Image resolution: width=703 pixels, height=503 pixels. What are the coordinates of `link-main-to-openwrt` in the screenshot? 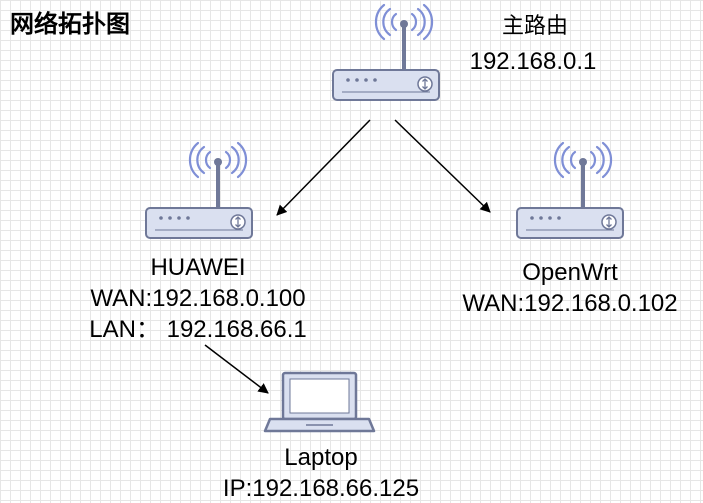 It's located at (442, 166).